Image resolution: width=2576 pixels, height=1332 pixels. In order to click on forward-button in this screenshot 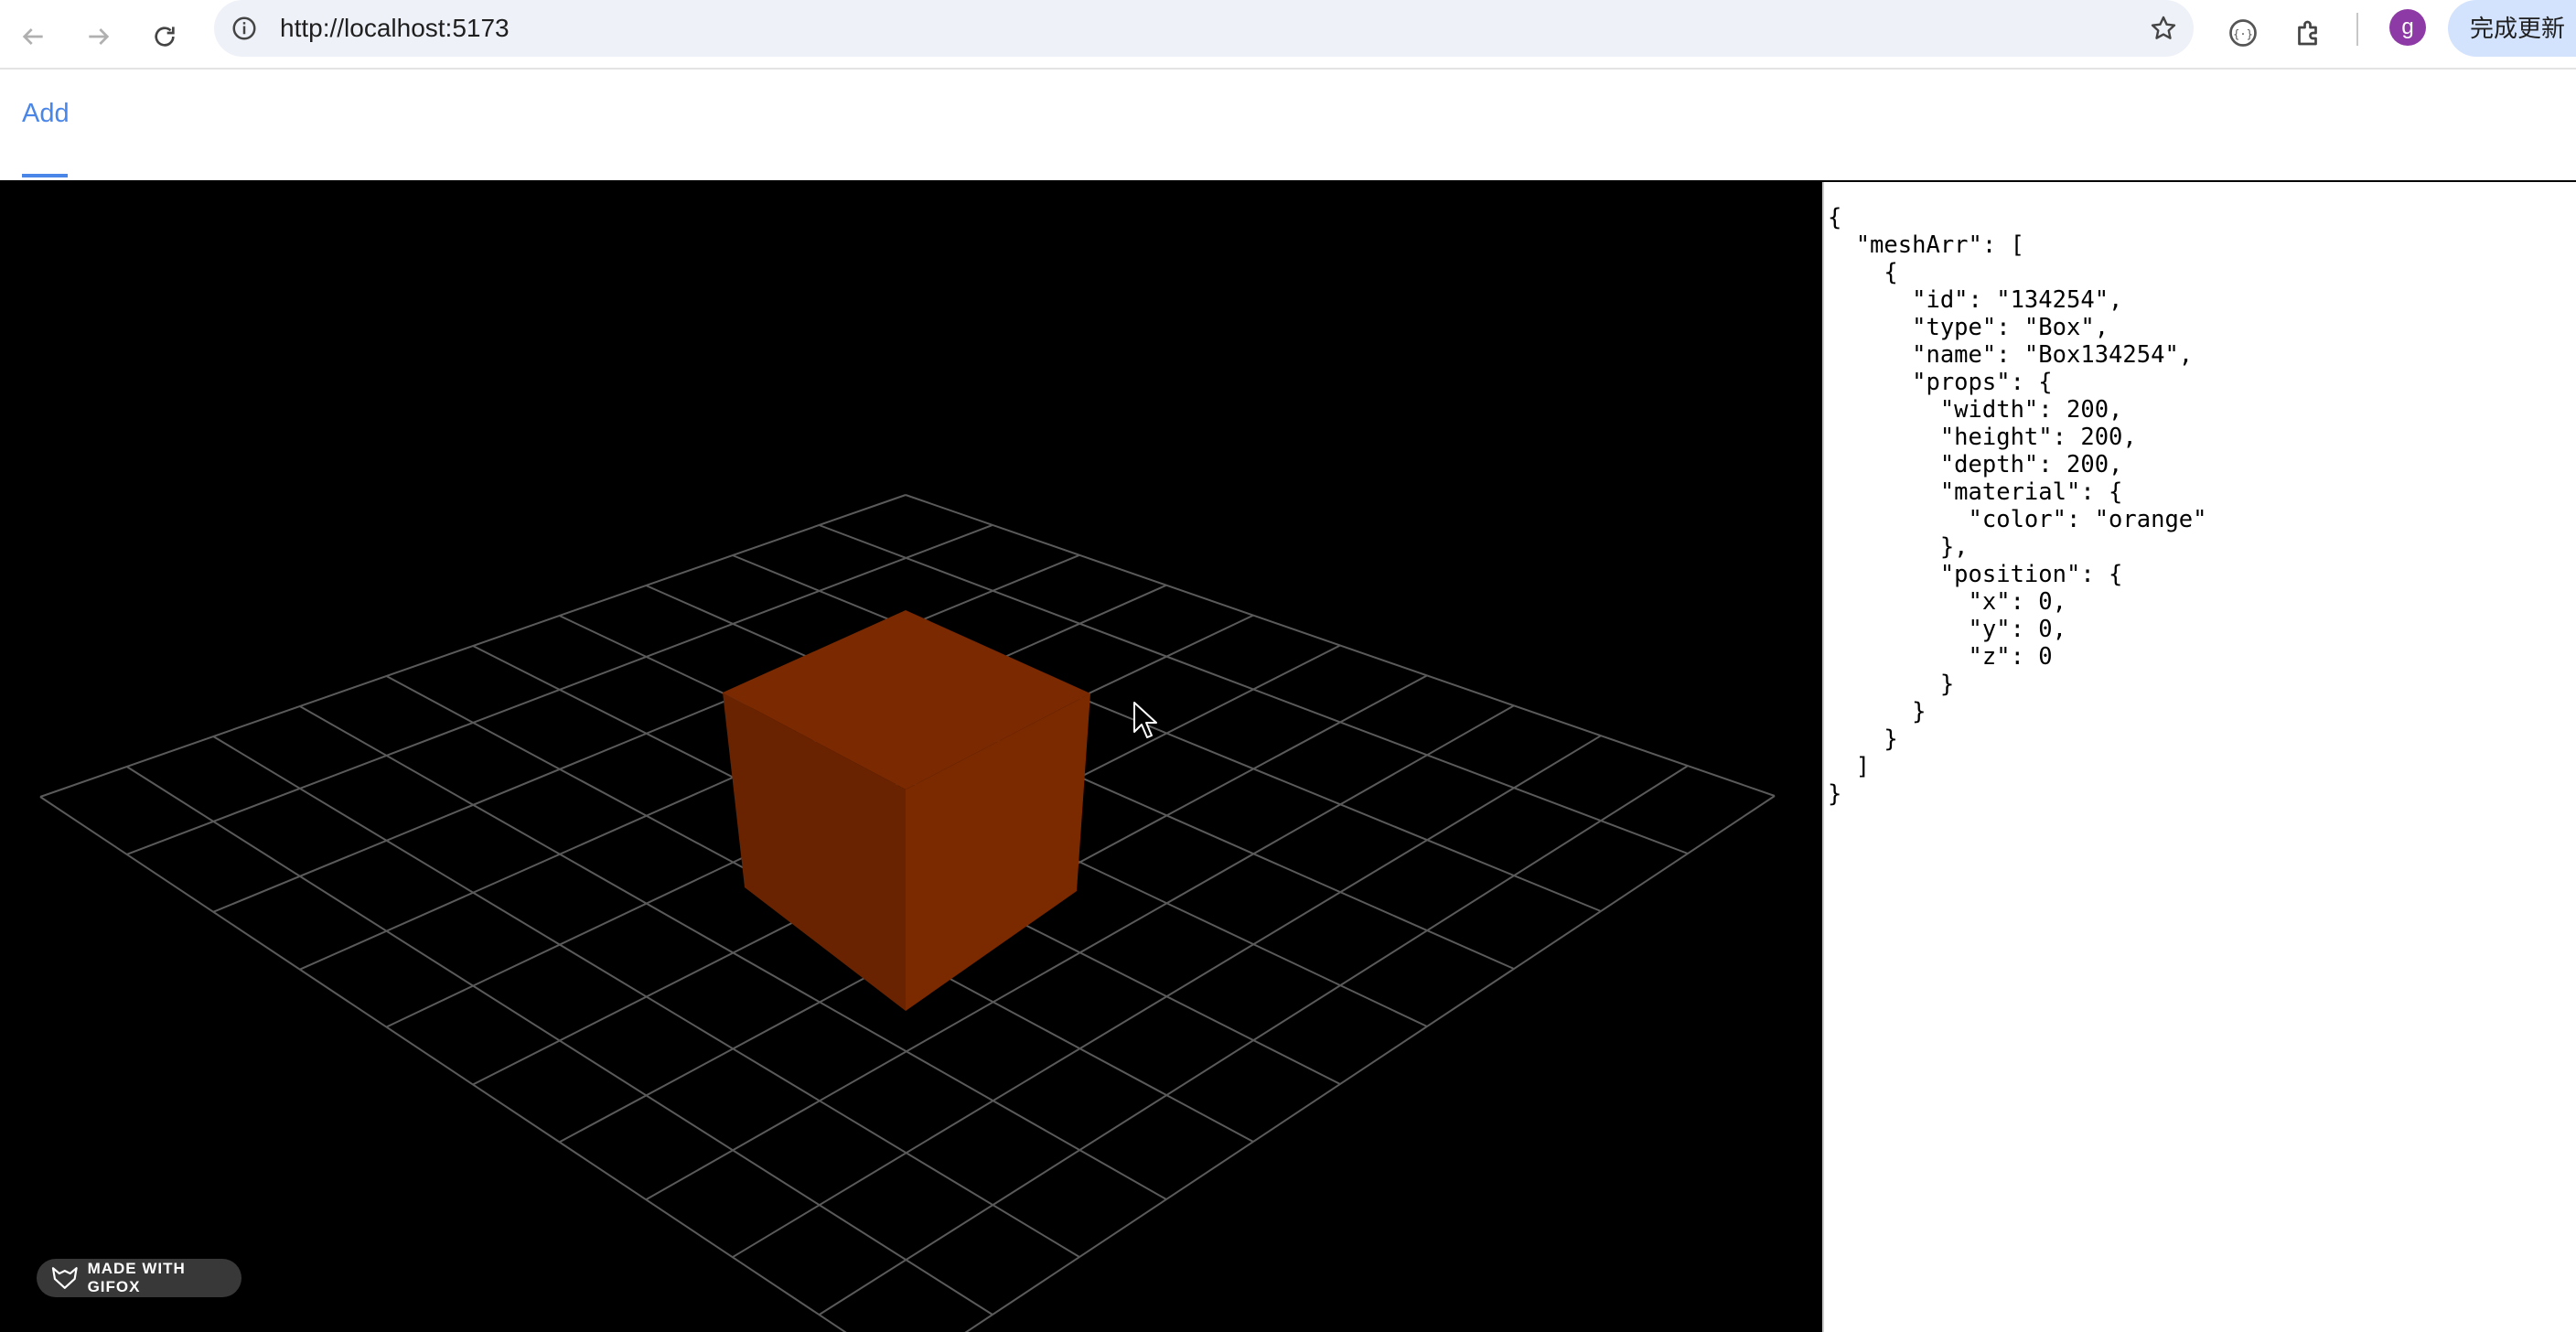, I will do `click(99, 36)`.